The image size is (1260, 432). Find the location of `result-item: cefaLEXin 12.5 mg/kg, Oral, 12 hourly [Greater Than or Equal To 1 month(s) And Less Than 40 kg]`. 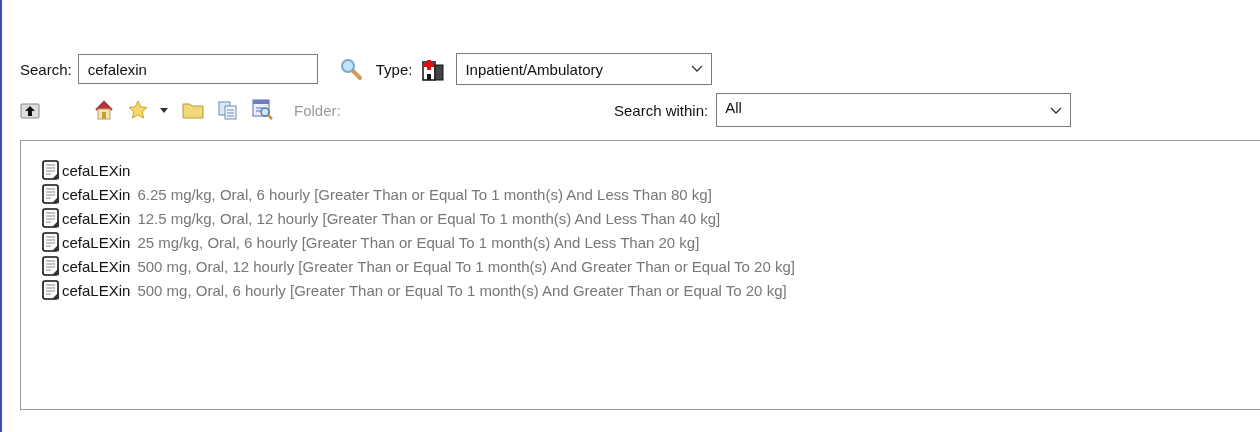

result-item: cefaLEXin 12.5 mg/kg, Oral, 12 hourly [Greater Than or Equal To 1 month(s) And Less Than 40 kg] is located at coordinates (651, 218).